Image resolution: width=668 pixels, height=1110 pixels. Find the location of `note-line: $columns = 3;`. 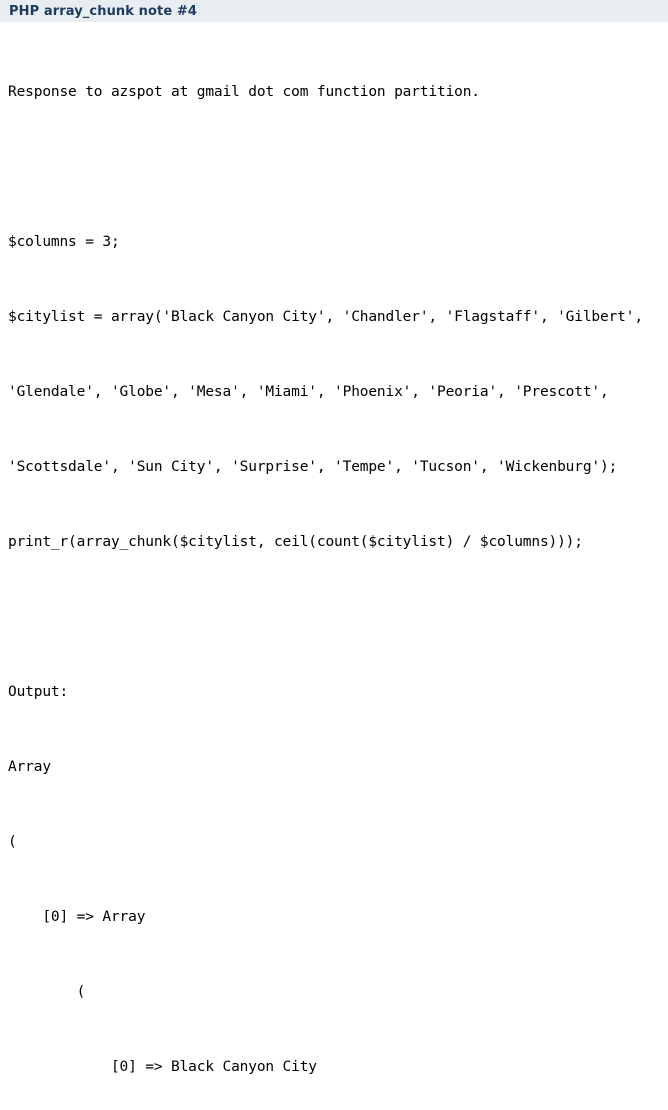

note-line: $columns = 3; is located at coordinates (64, 242).